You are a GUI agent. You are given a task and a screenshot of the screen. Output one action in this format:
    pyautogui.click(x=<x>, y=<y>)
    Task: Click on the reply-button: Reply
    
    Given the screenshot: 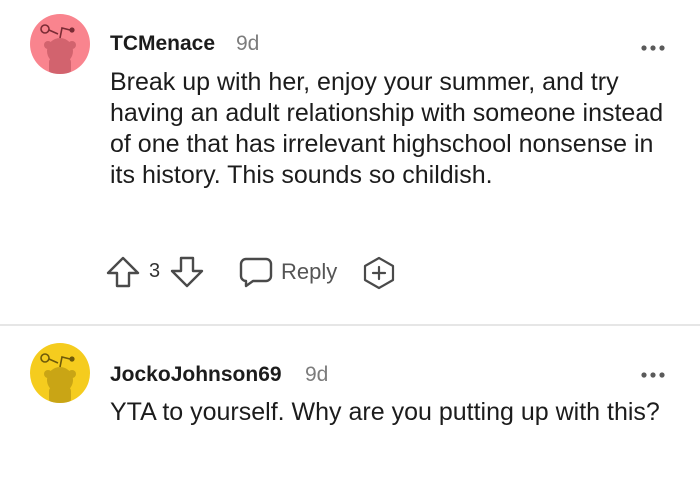 What is the action you would take?
    pyautogui.click(x=288, y=272)
    